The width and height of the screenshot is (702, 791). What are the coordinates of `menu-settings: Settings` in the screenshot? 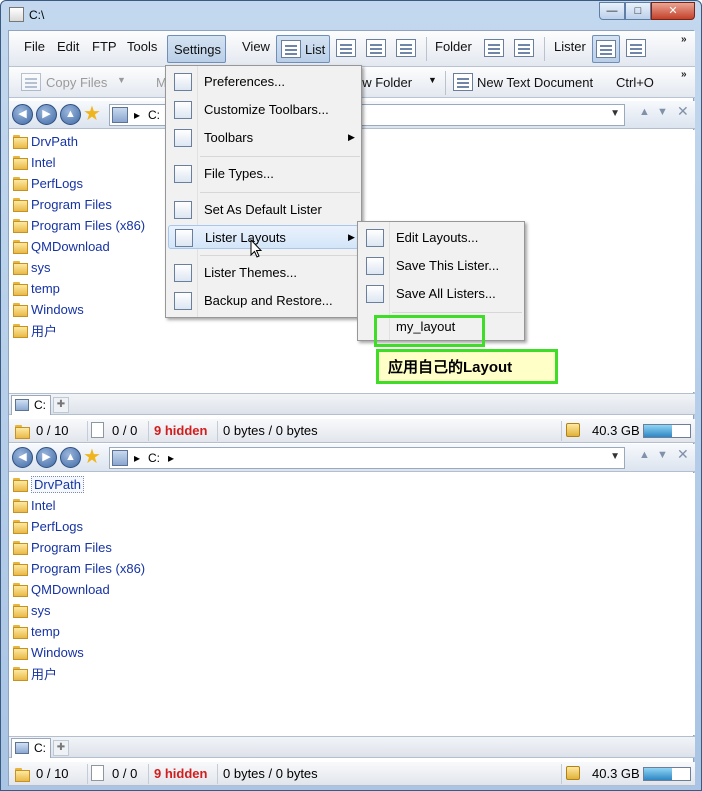 It's located at (196, 49).